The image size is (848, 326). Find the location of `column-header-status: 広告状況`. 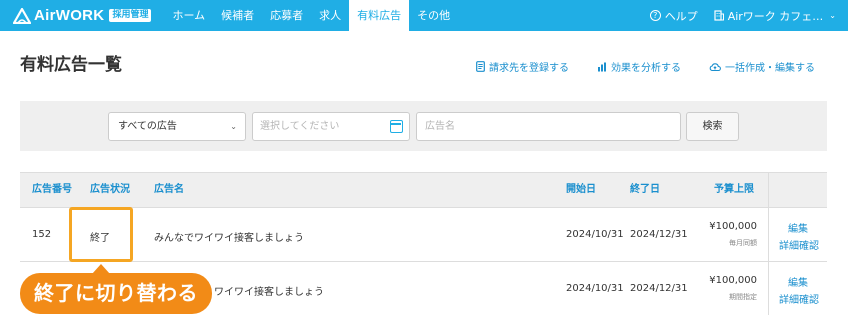

column-header-status: 広告状況 is located at coordinates (110, 190).